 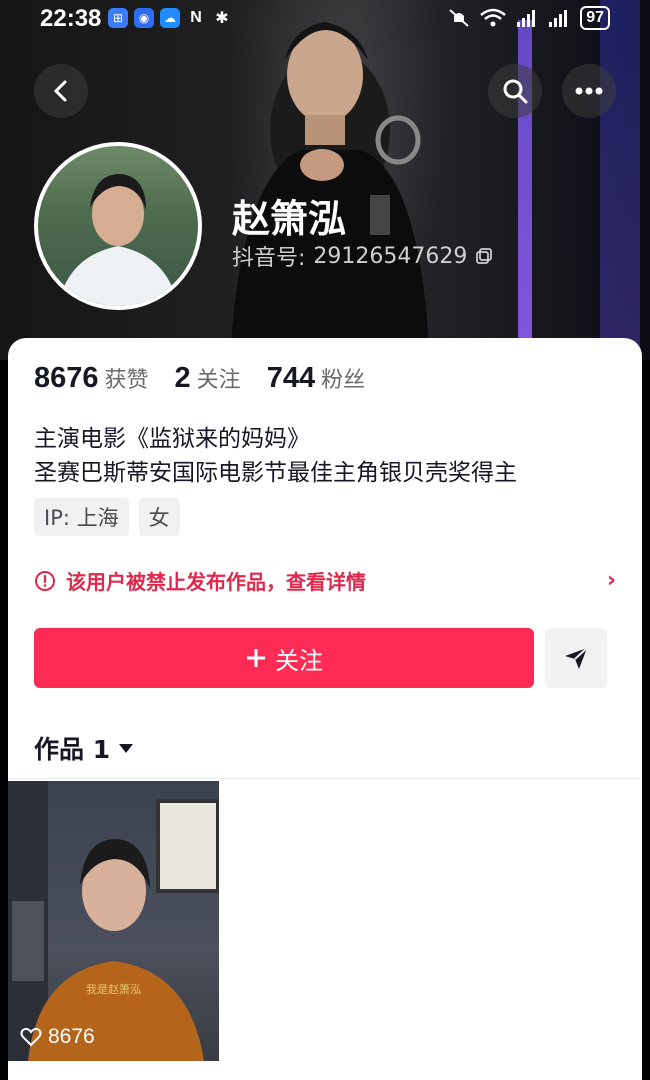 I want to click on stat-likes-value: 8676, so click(x=66, y=378).